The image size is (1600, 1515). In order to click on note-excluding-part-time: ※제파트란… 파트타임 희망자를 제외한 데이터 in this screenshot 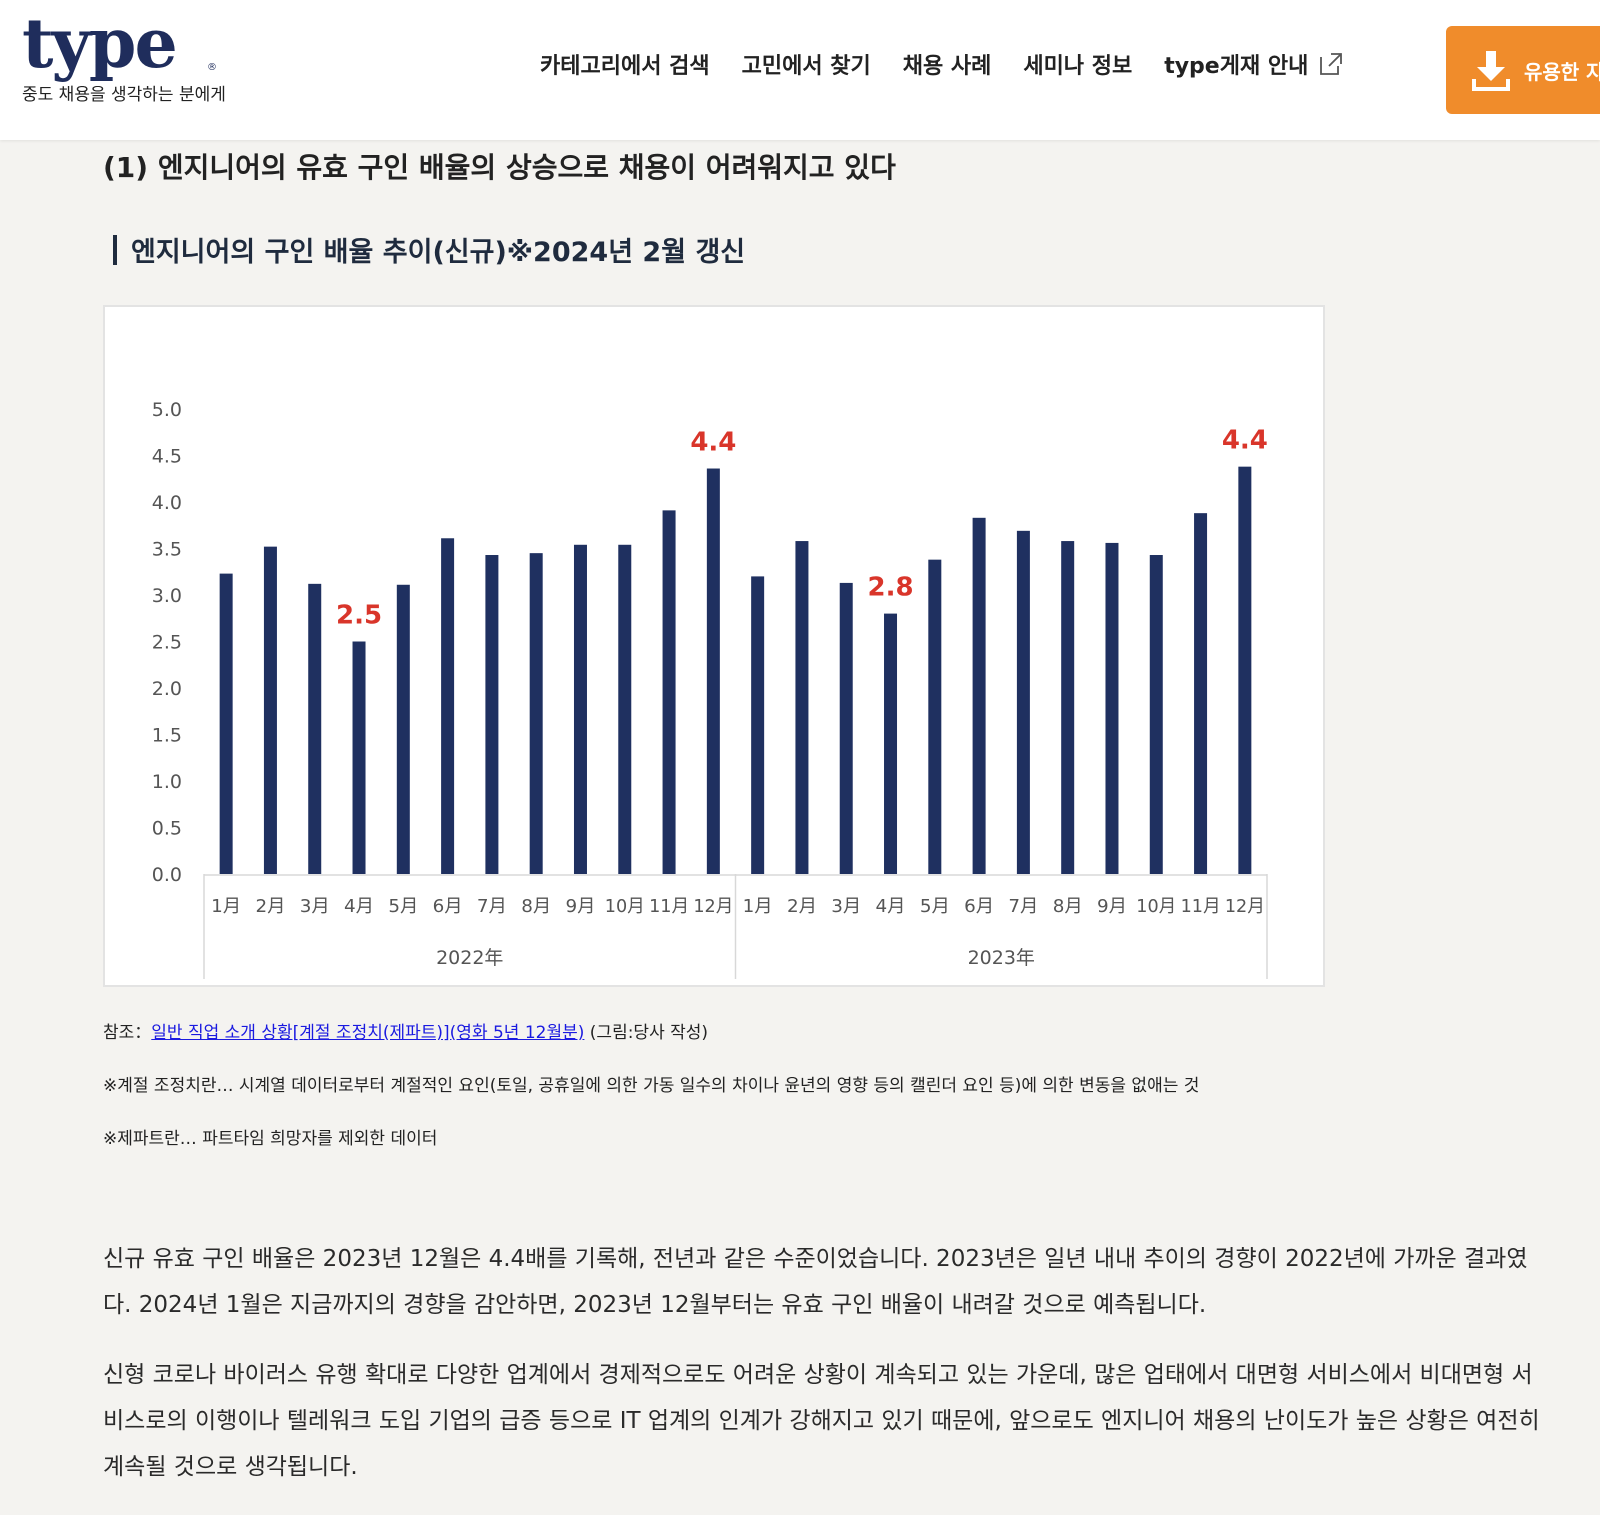, I will do `click(270, 1139)`.